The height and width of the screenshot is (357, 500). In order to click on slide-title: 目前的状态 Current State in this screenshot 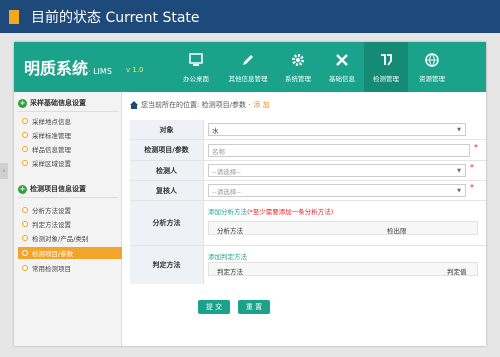, I will do `click(115, 17)`.